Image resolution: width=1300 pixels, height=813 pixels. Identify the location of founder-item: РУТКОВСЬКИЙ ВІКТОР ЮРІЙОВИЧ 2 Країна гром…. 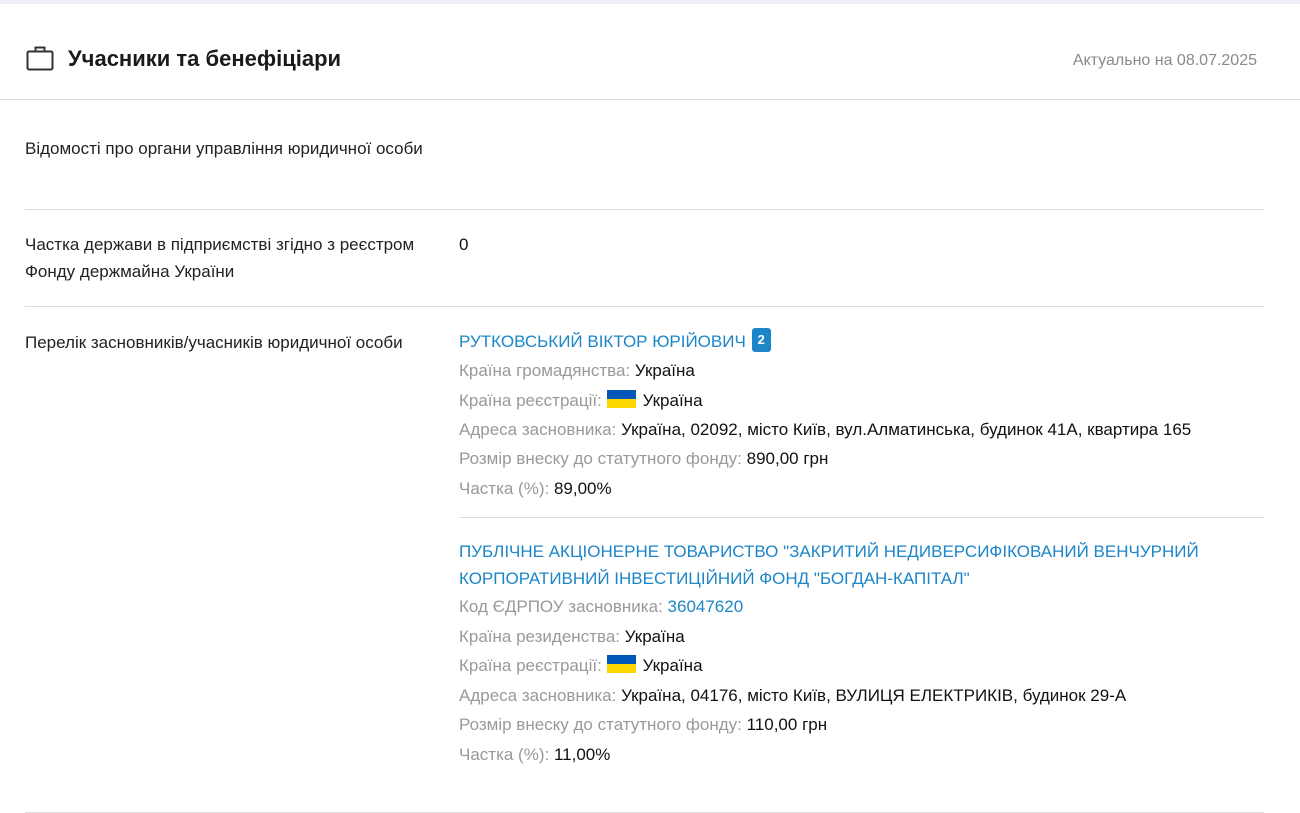
(861, 422).